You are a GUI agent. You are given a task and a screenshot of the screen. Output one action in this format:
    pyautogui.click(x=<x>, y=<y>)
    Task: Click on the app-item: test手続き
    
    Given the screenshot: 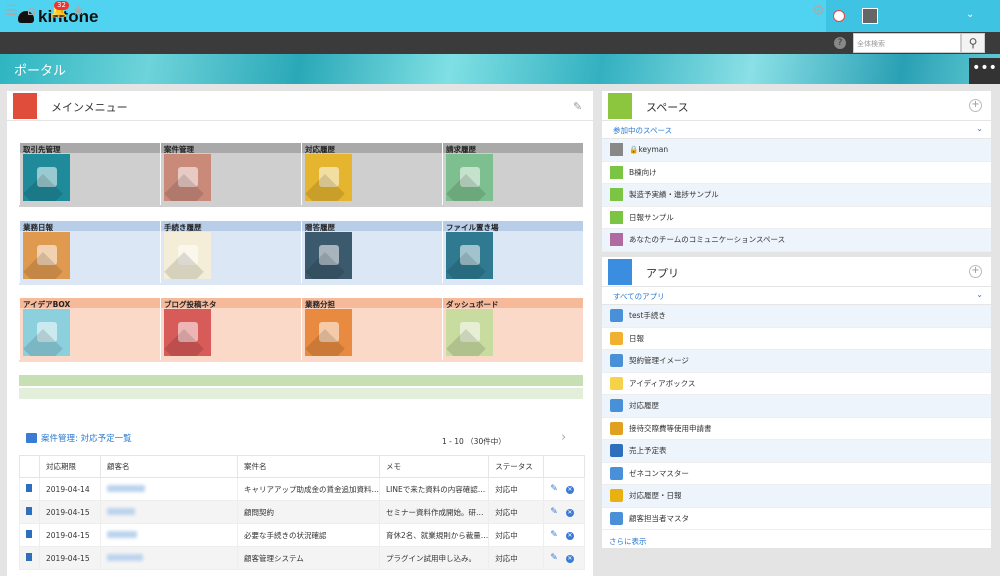 What is the action you would take?
    pyautogui.click(x=796, y=316)
    